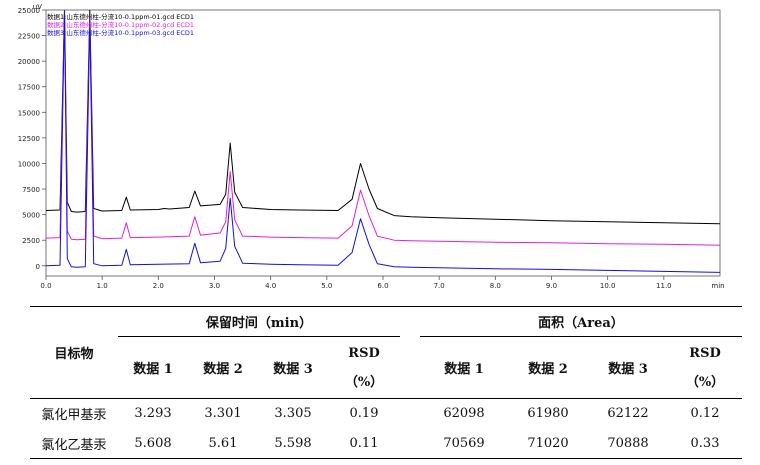  What do you see at coordinates (29, 164) in the screenshot?
I see `y-tick-label: 10000` at bounding box center [29, 164].